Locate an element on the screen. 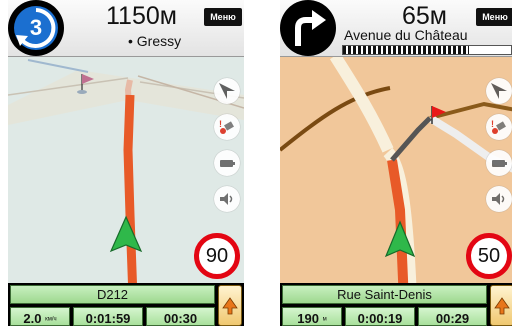  arrival-time-field: 00:30 is located at coordinates (180, 316).